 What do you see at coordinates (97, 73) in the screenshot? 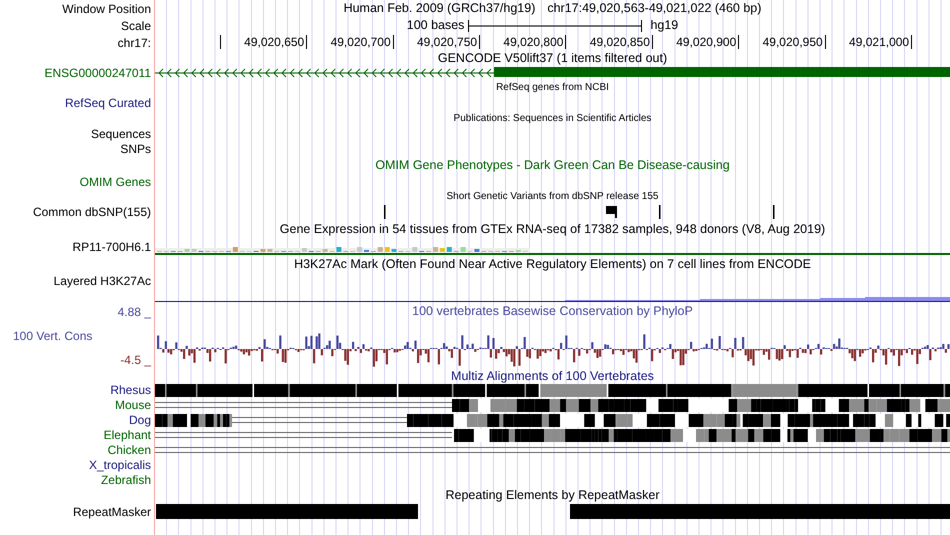
I see `track-label: ENSG00000247011` at bounding box center [97, 73].